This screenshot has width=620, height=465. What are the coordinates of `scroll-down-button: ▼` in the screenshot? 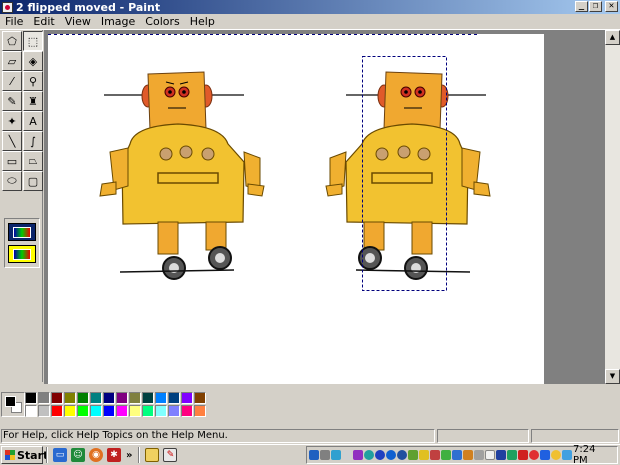 It's located at (612, 376).